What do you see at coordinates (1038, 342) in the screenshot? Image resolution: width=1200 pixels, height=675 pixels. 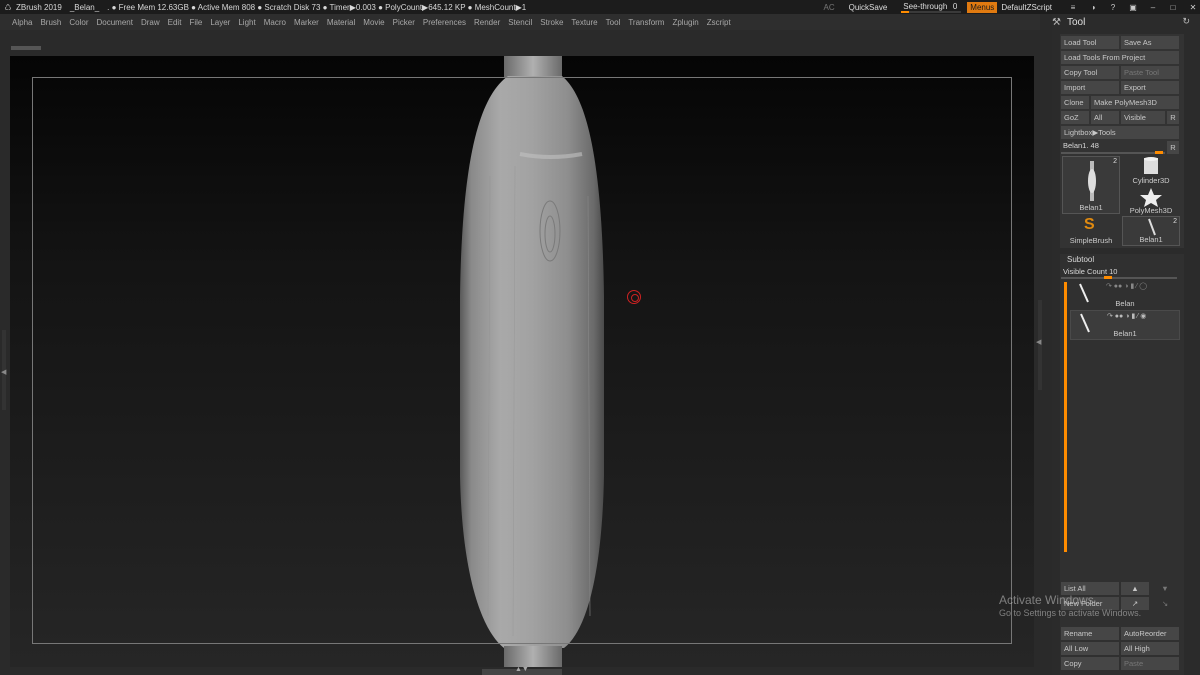 I see `right-tray-arrow-icon: ◀` at bounding box center [1038, 342].